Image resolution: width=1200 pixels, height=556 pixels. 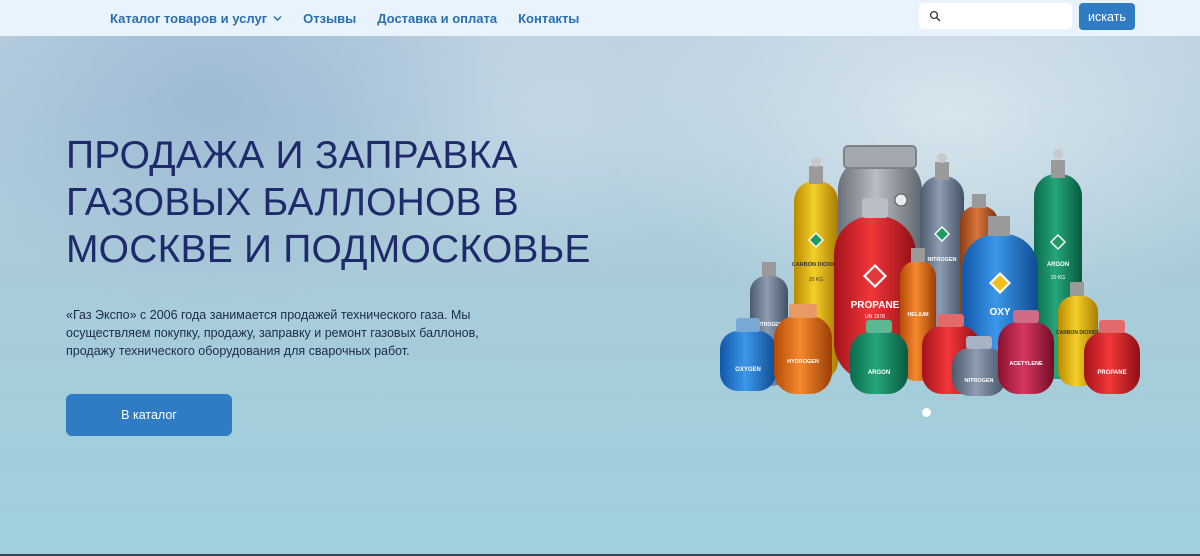 What do you see at coordinates (926, 412) in the screenshot?
I see `slider-dot-active` at bounding box center [926, 412].